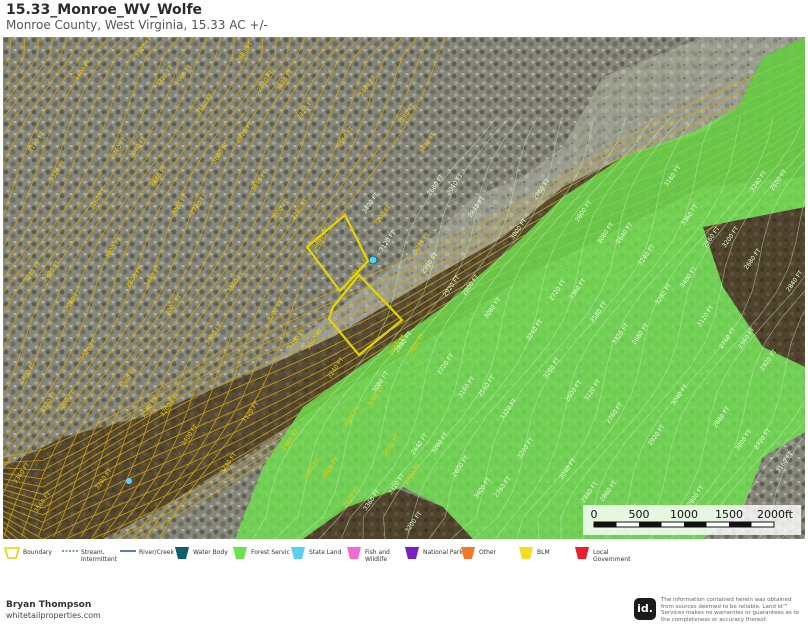 This screenshot has width=808, height=625. I want to click on legend-label: Water Body, so click(210, 552).